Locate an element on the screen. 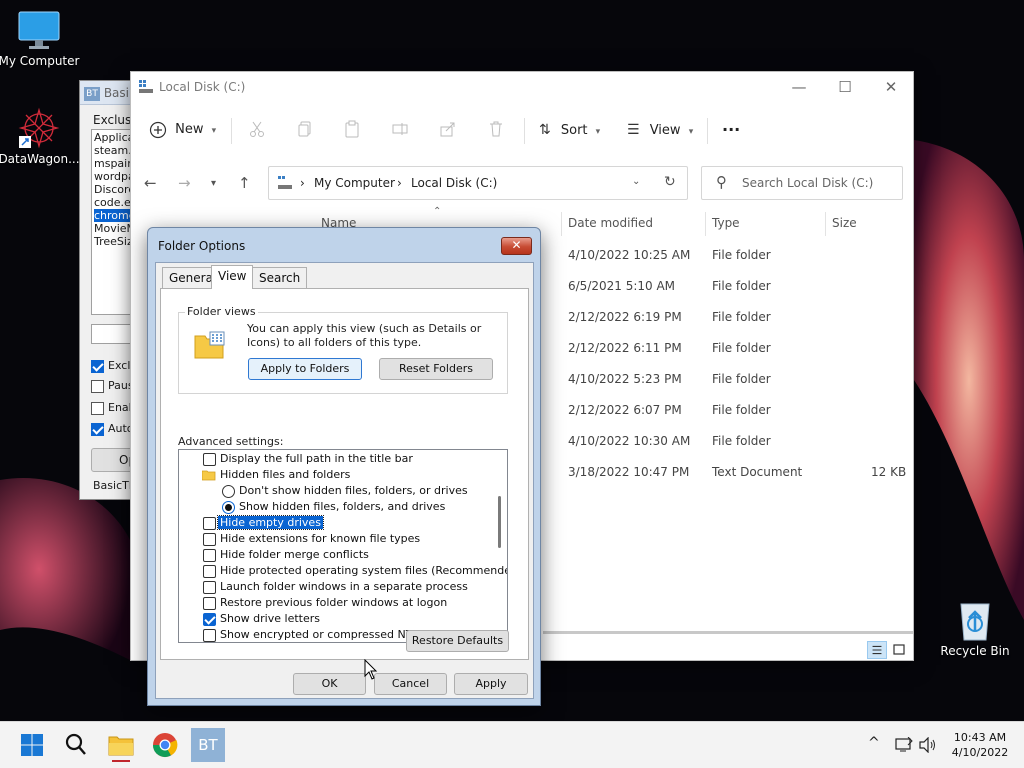 This screenshot has width=1024, height=768. desktop-icon-recycle-bin: Recycle Bin is located at coordinates (975, 628).